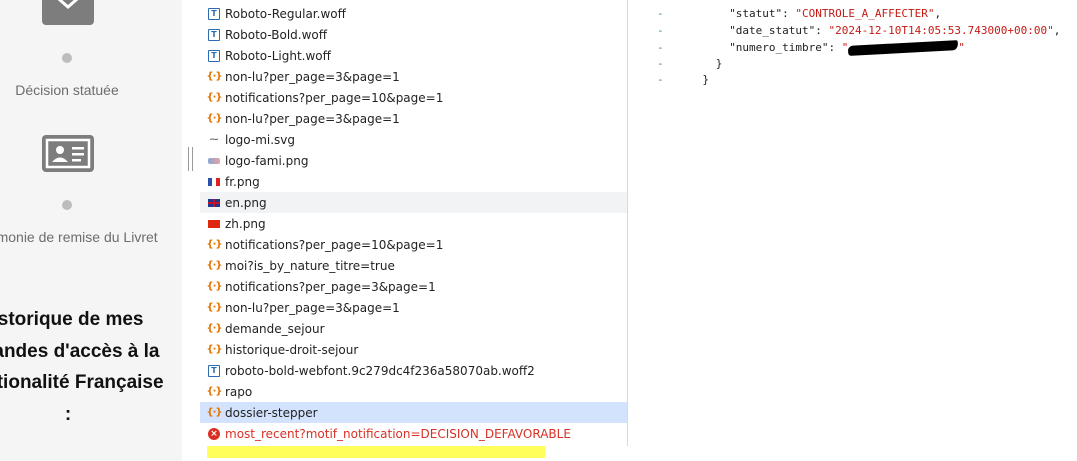 Image resolution: width=1077 pixels, height=461 pixels. What do you see at coordinates (246, 202) in the screenshot?
I see `request-name: en.png` at bounding box center [246, 202].